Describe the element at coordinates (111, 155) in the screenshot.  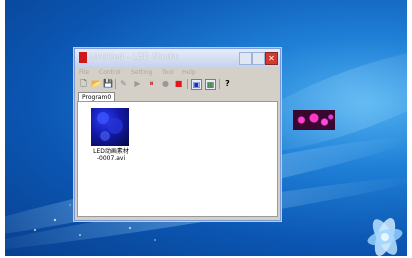
I see `file-name-label: LED动画素材 -0007.avi` at that location.